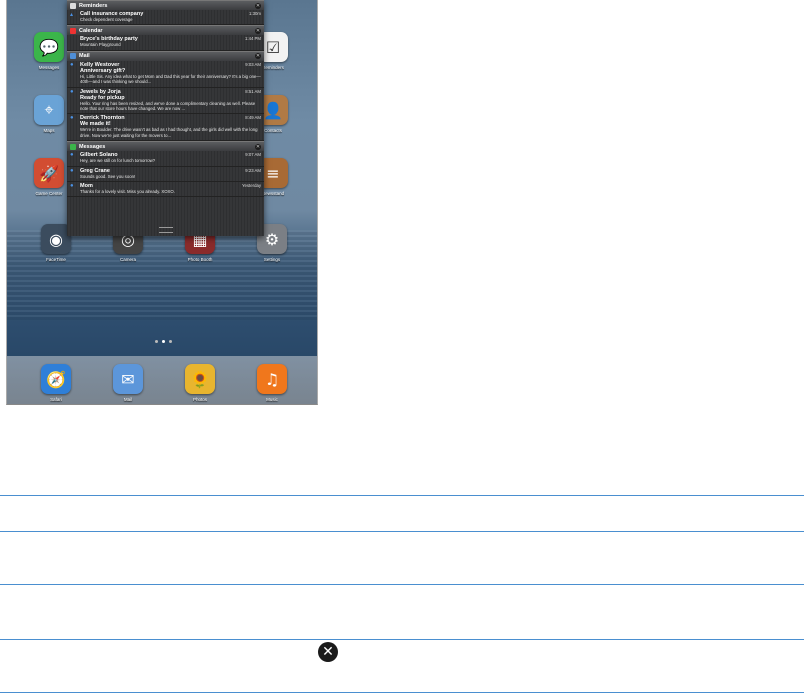 The height and width of the screenshot is (694, 804). I want to click on app-messages: 💬 Messages, so click(49, 51).